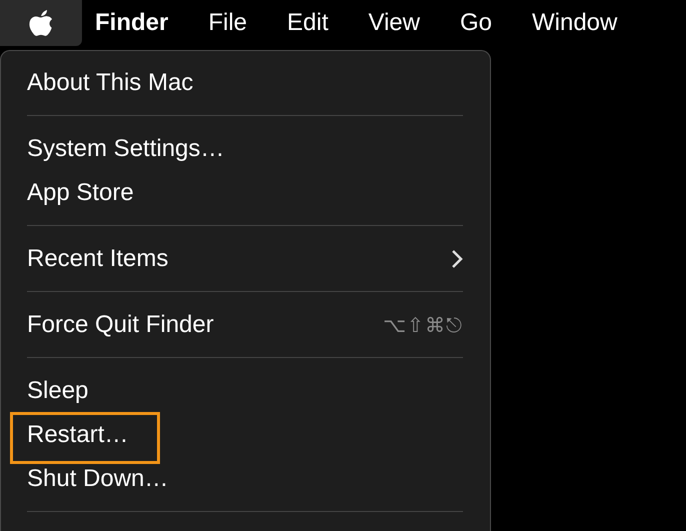  What do you see at coordinates (568, 23) in the screenshot?
I see `menu-bar-item: Window` at bounding box center [568, 23].